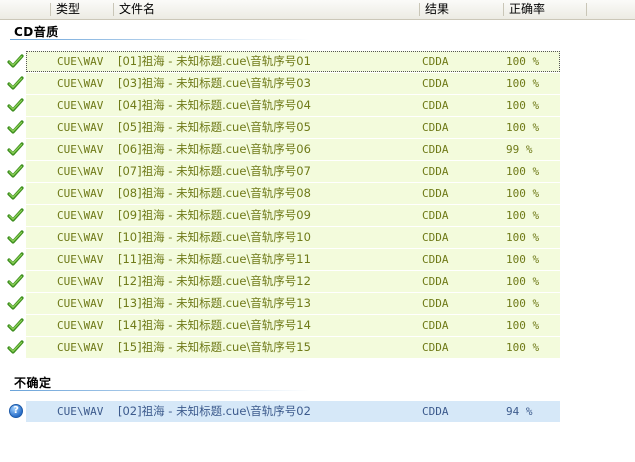  What do you see at coordinates (214, 127) in the screenshot?
I see `filename-cell: [05]祖海 - 未知标题.cue\音轨序号05` at bounding box center [214, 127].